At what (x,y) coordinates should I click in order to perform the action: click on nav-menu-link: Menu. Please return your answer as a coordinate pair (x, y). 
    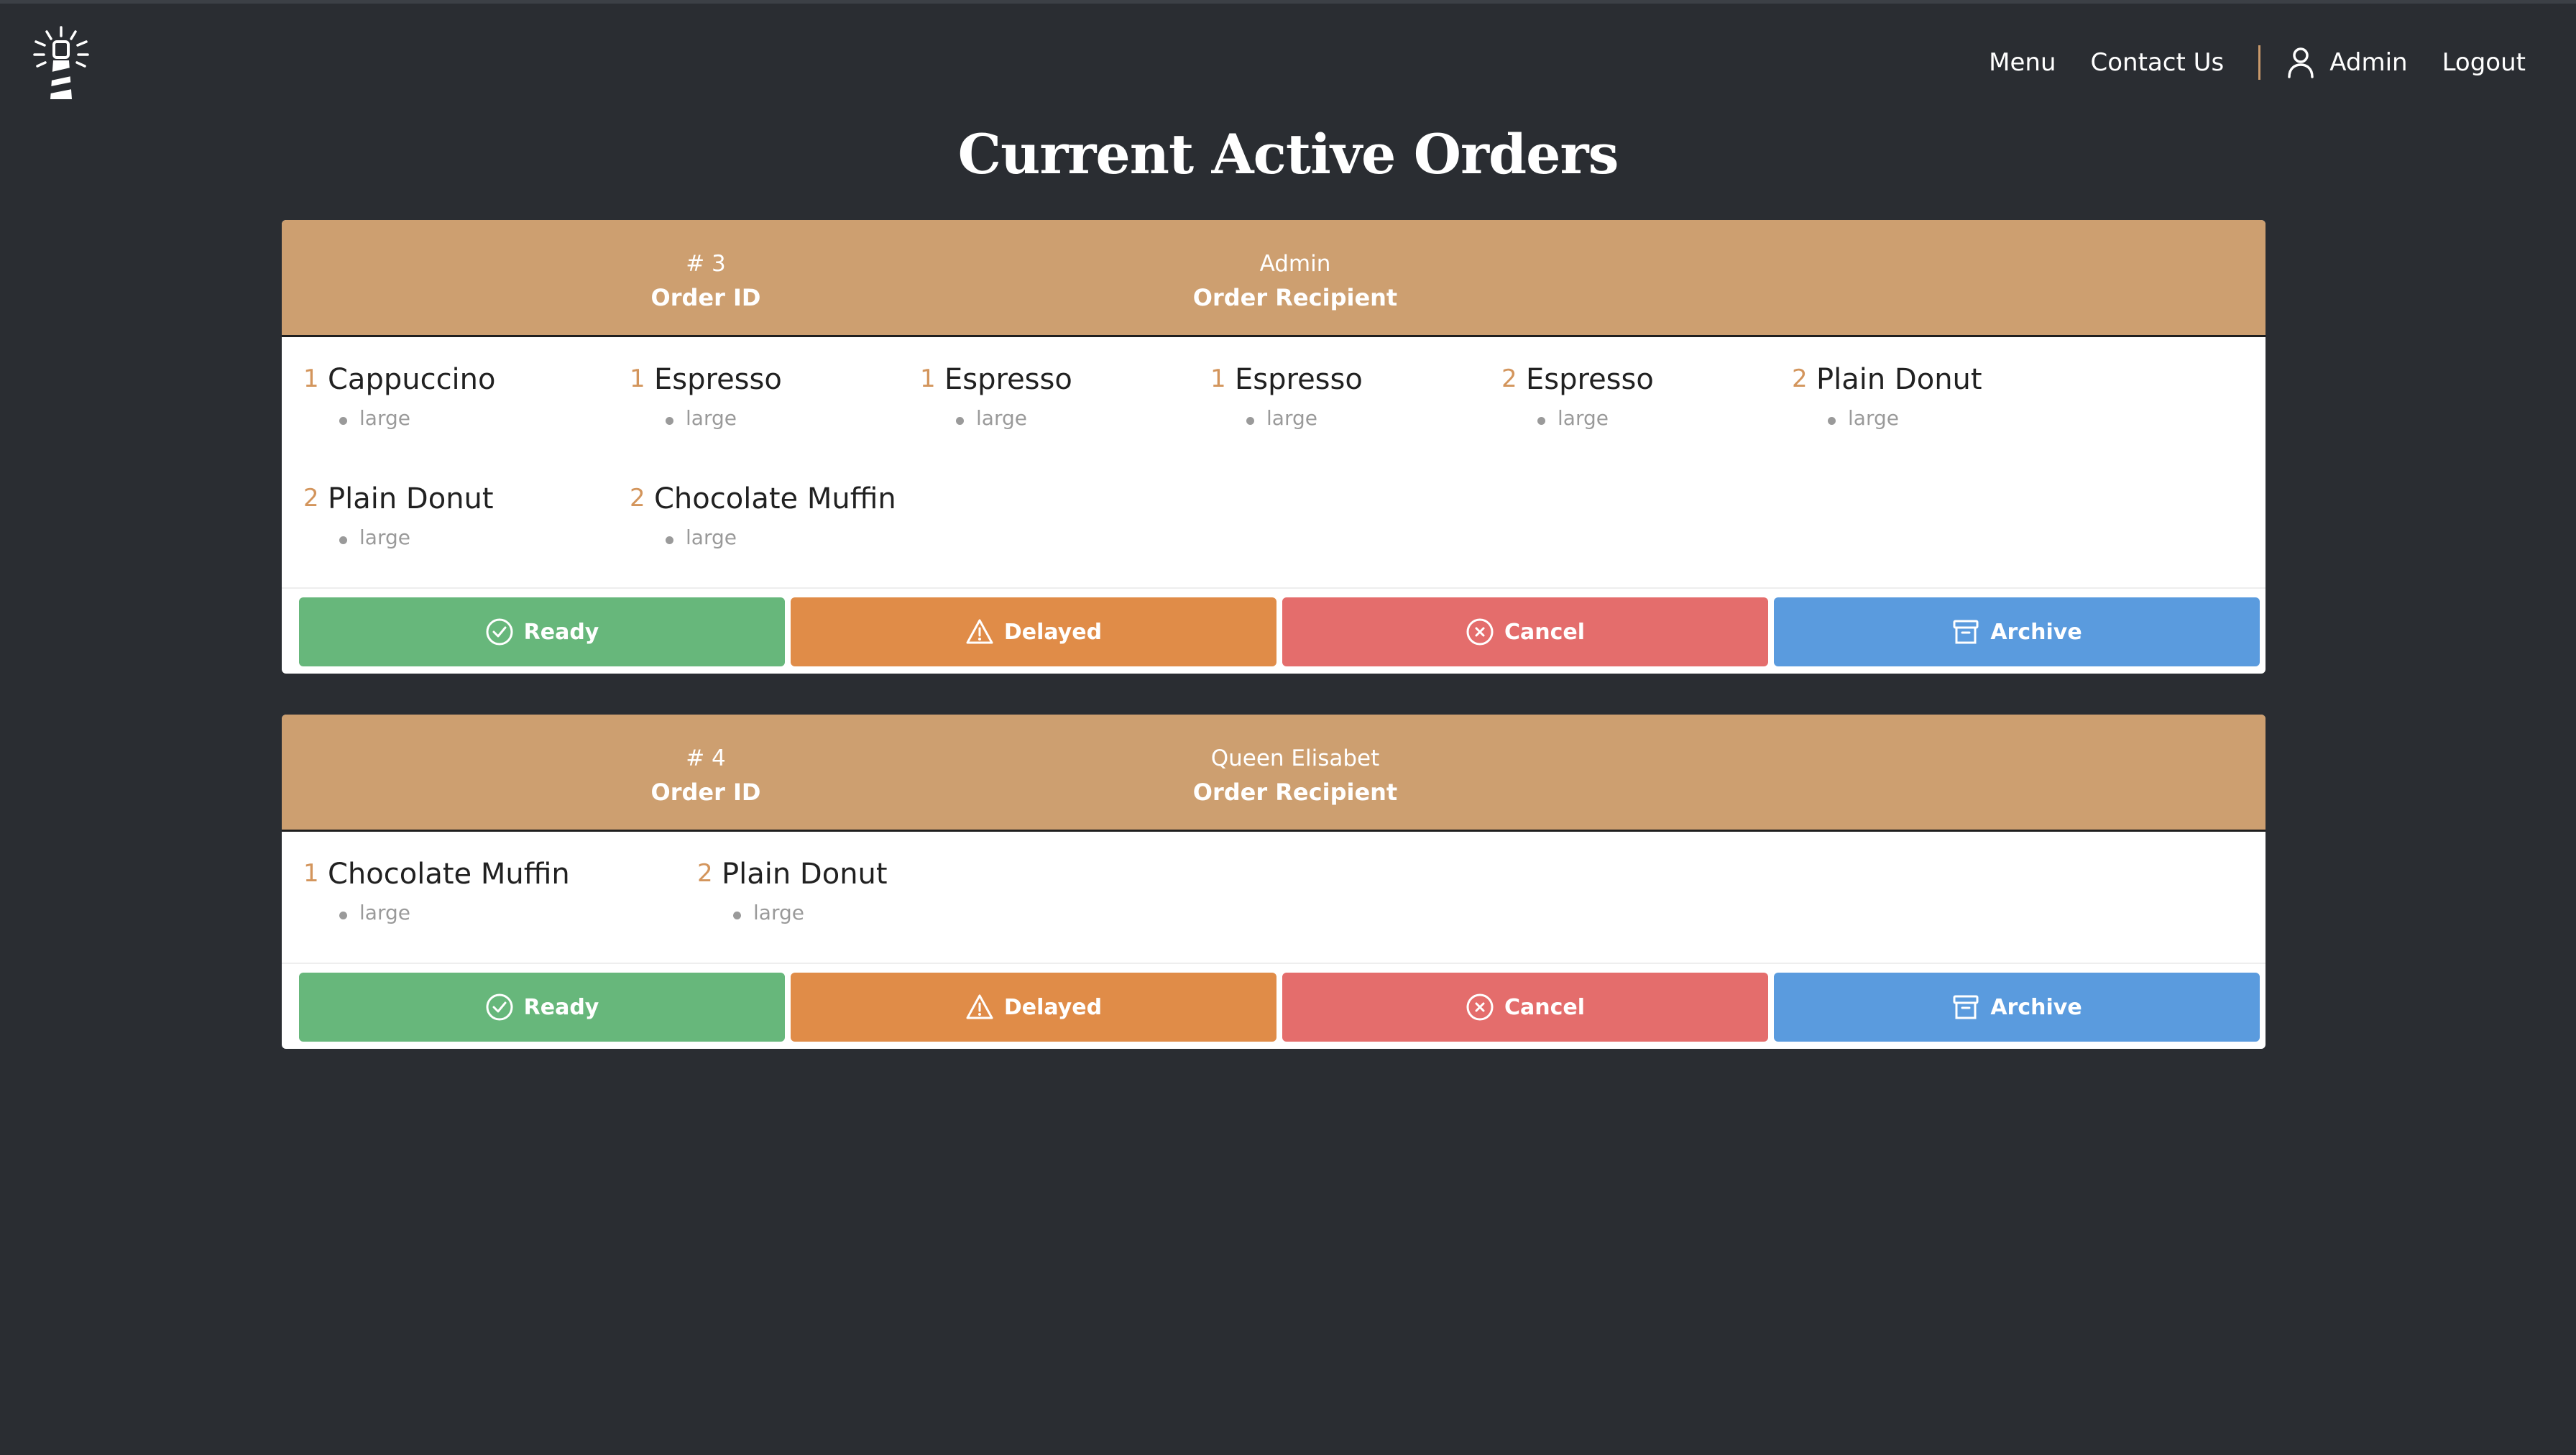
    Looking at the image, I should click on (2022, 62).